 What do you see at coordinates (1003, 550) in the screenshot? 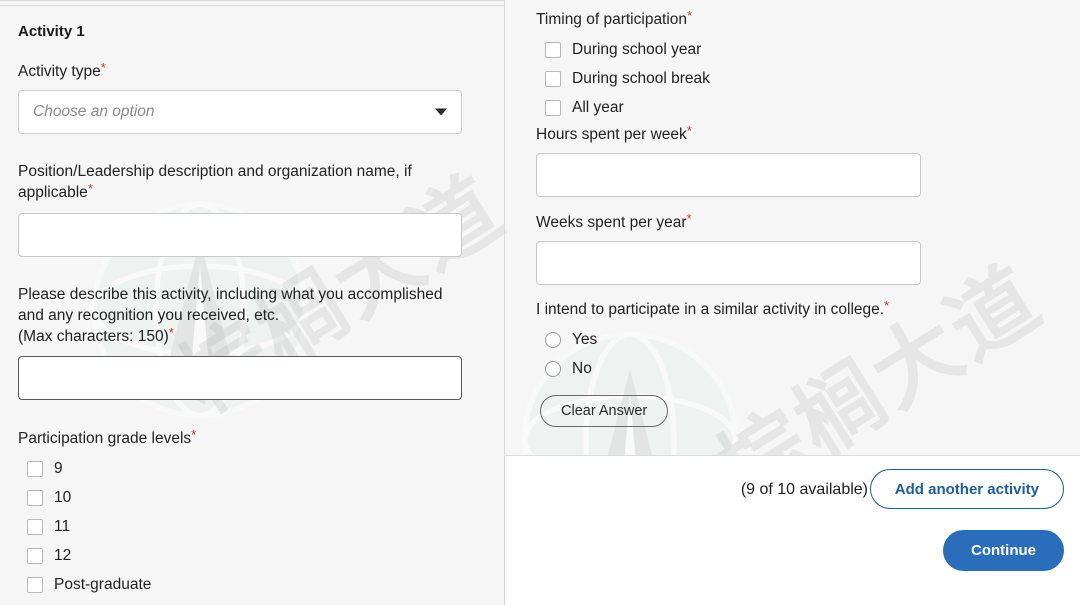
I see `continue-button: Continue` at bounding box center [1003, 550].